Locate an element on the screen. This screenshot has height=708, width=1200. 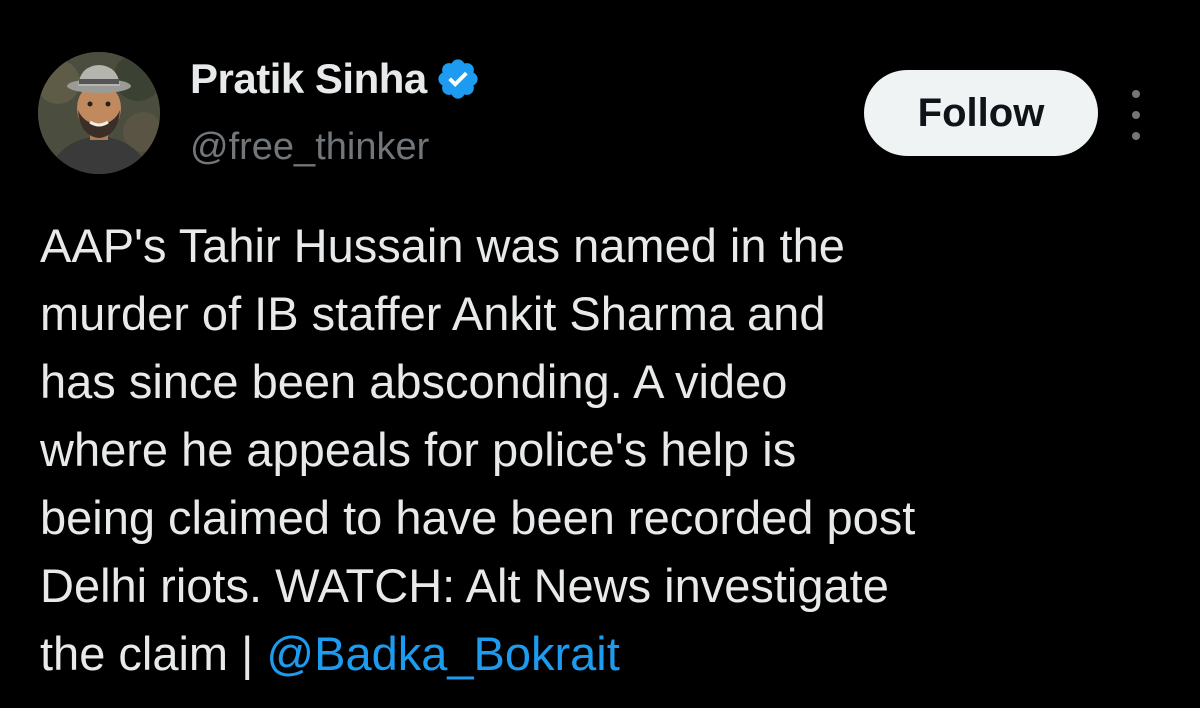
follow-button: Follow is located at coordinates (981, 113).